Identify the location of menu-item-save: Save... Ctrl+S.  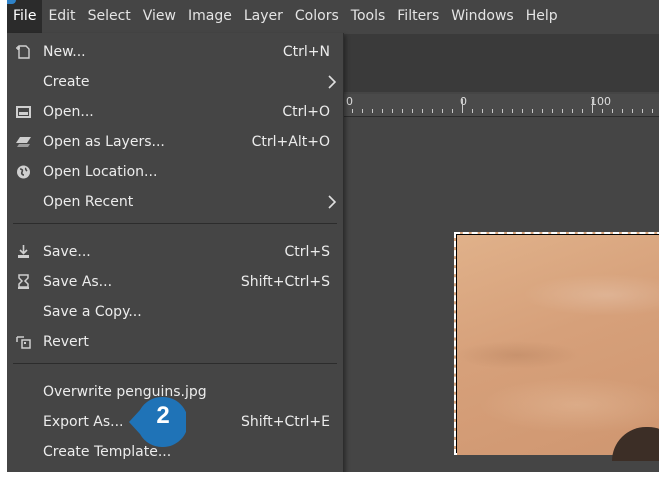
(175, 252).